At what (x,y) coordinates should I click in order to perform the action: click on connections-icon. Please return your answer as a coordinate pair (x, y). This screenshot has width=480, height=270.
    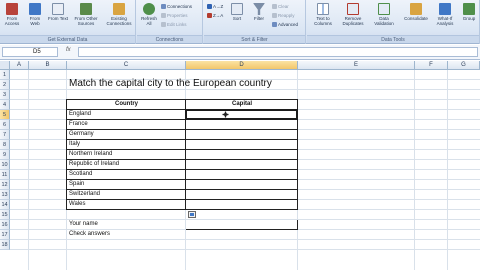
    Looking at the image, I should click on (163, 6).